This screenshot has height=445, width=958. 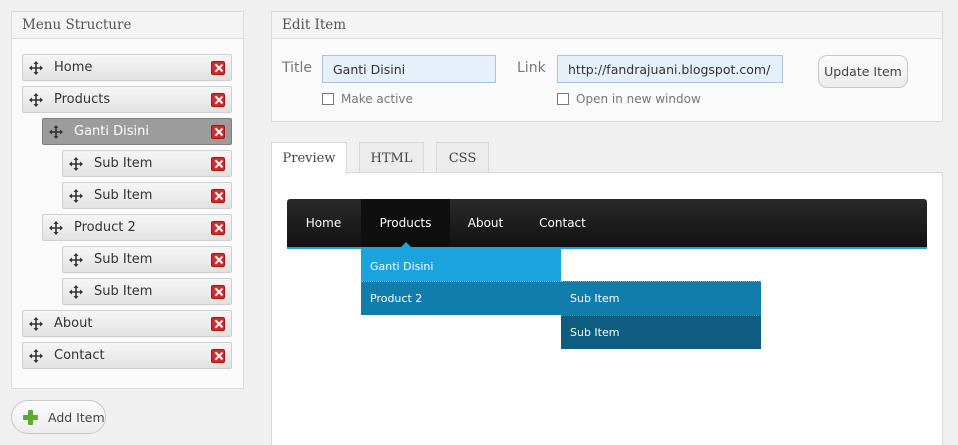 I want to click on menu-item-label: Products, so click(x=82, y=99).